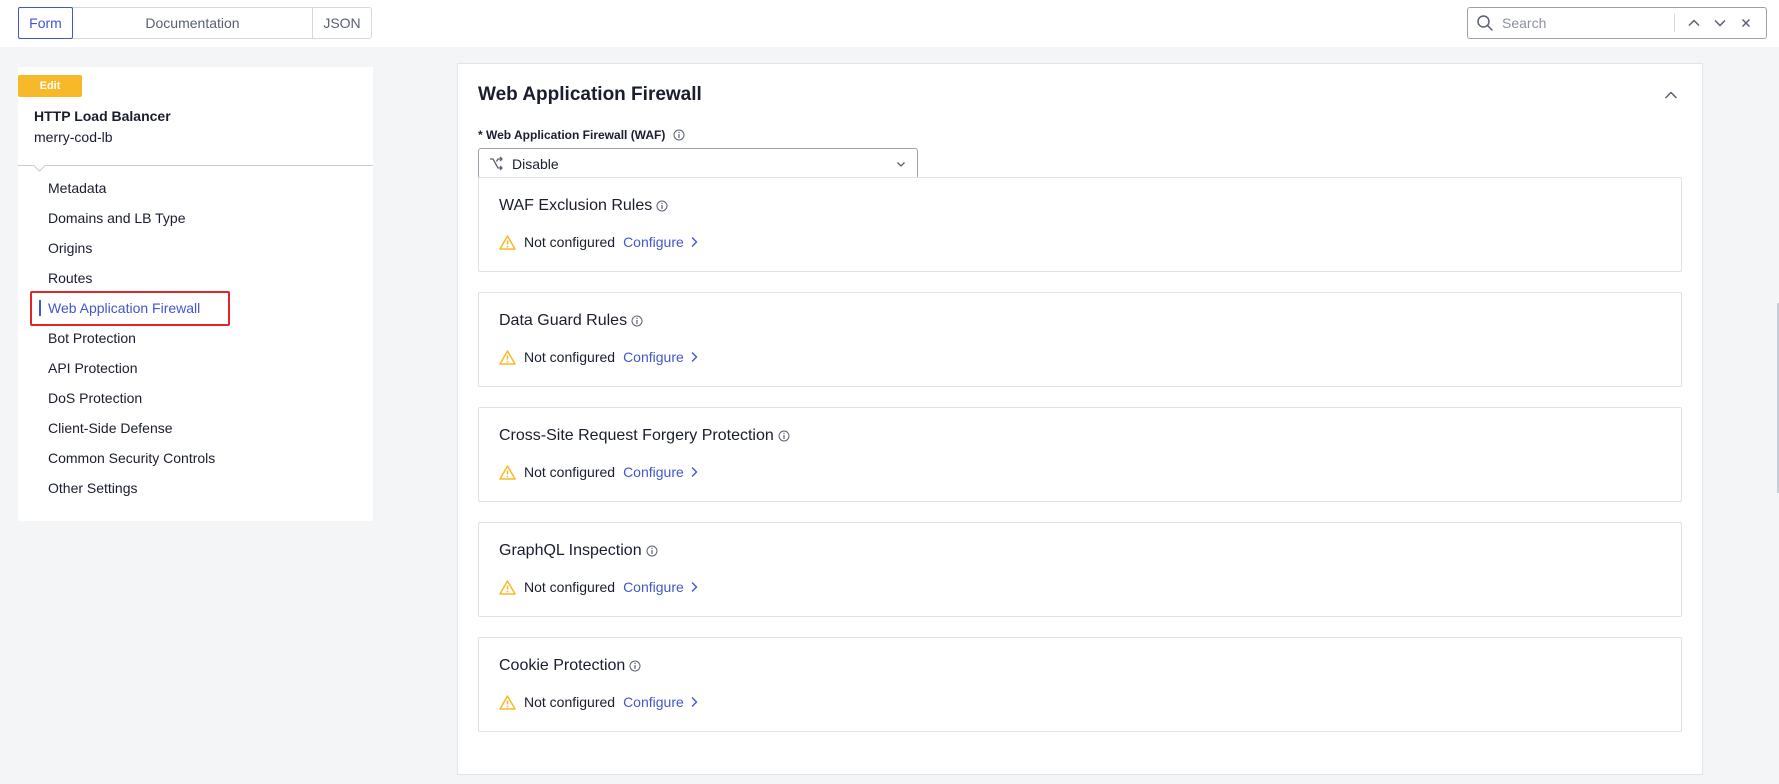  What do you see at coordinates (195, 278) in the screenshot?
I see `sidebar-item-routes: Routes` at bounding box center [195, 278].